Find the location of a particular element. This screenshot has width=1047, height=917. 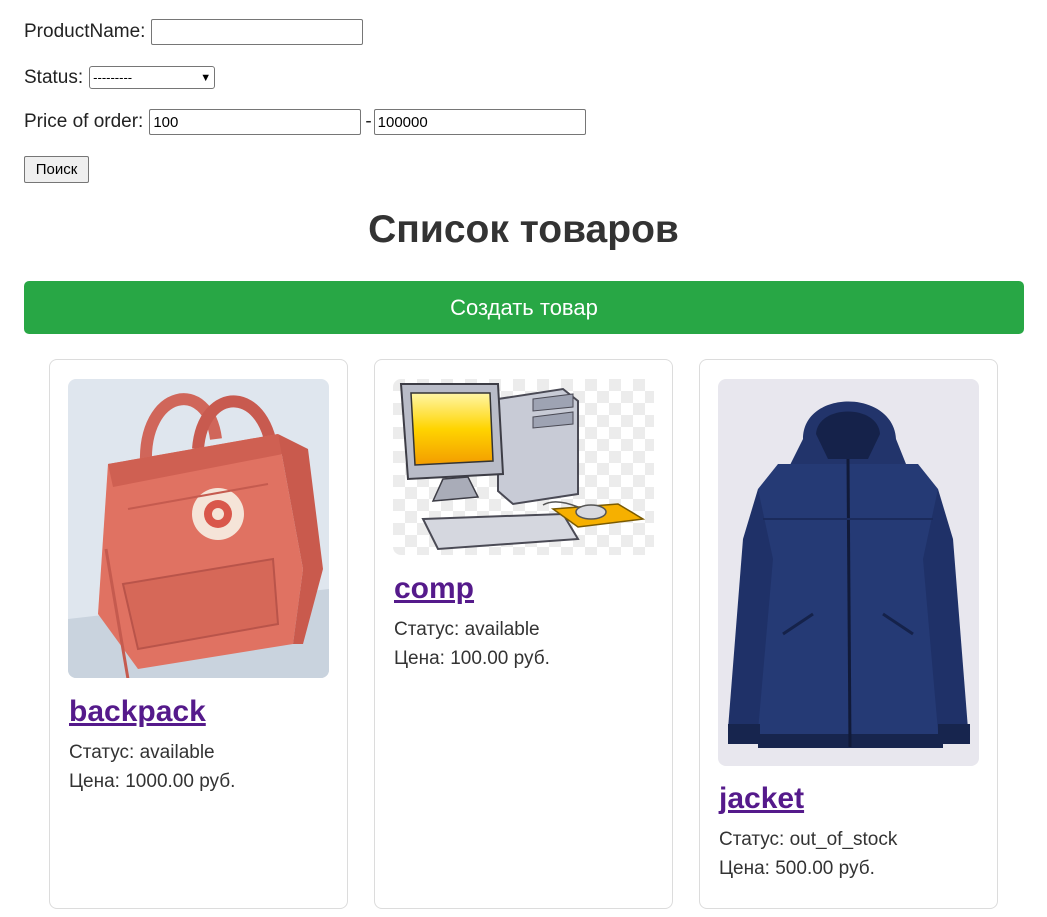

filter-row-price: Price of order: - is located at coordinates (305, 122).